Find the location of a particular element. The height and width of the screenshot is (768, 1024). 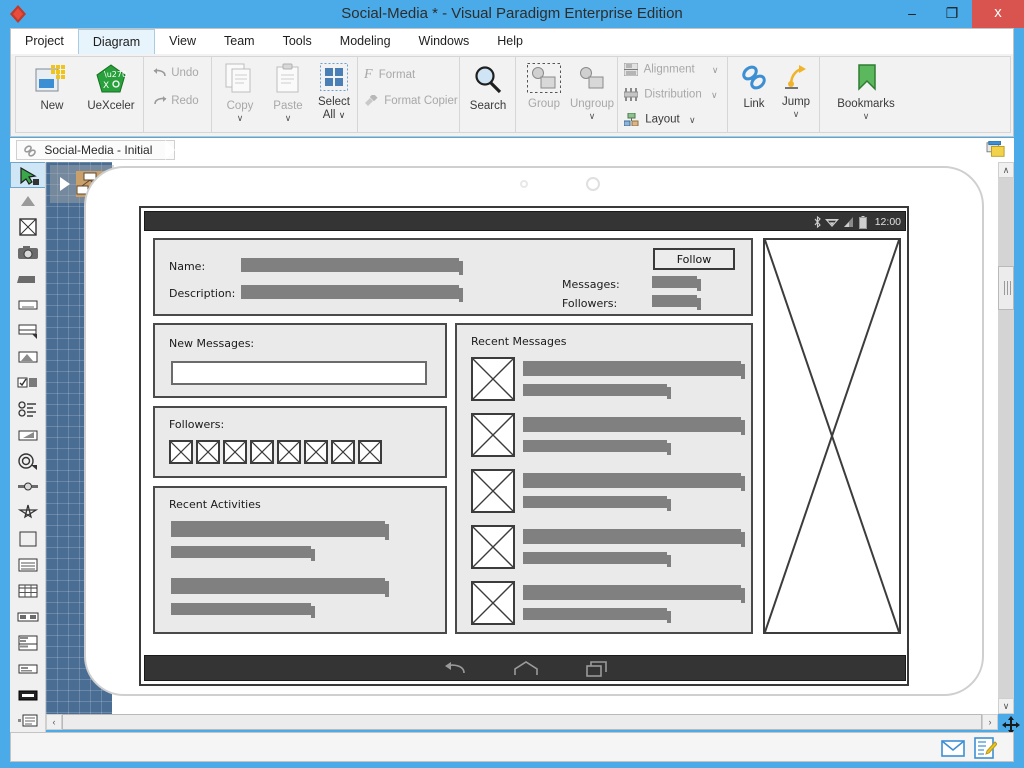

back-icon is located at coordinates (455, 669).